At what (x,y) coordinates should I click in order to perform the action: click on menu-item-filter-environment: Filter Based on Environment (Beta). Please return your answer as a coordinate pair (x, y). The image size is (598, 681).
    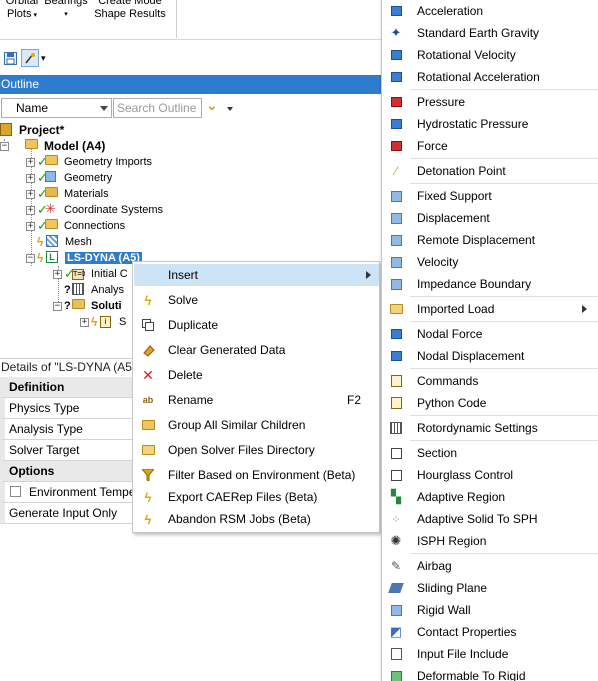
    Looking at the image, I should click on (256, 475).